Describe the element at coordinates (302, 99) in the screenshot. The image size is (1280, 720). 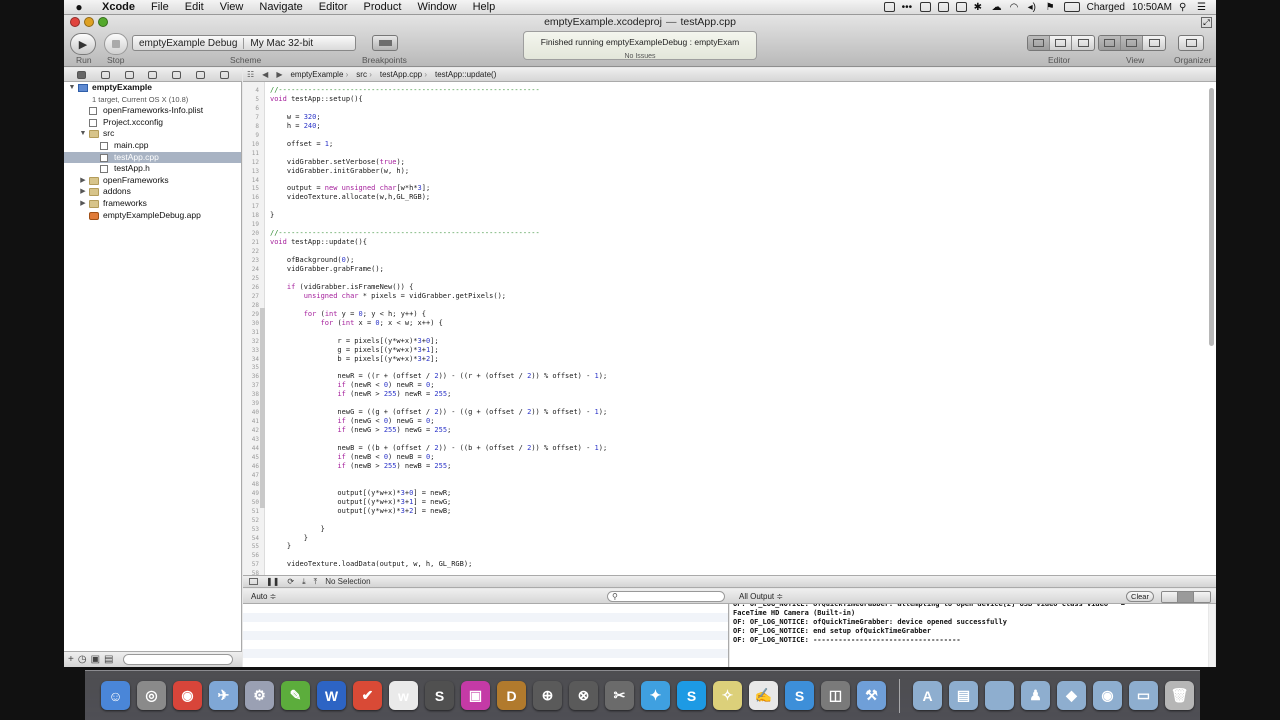
I see `code-line: 5 void testApp::setup(){` at that location.